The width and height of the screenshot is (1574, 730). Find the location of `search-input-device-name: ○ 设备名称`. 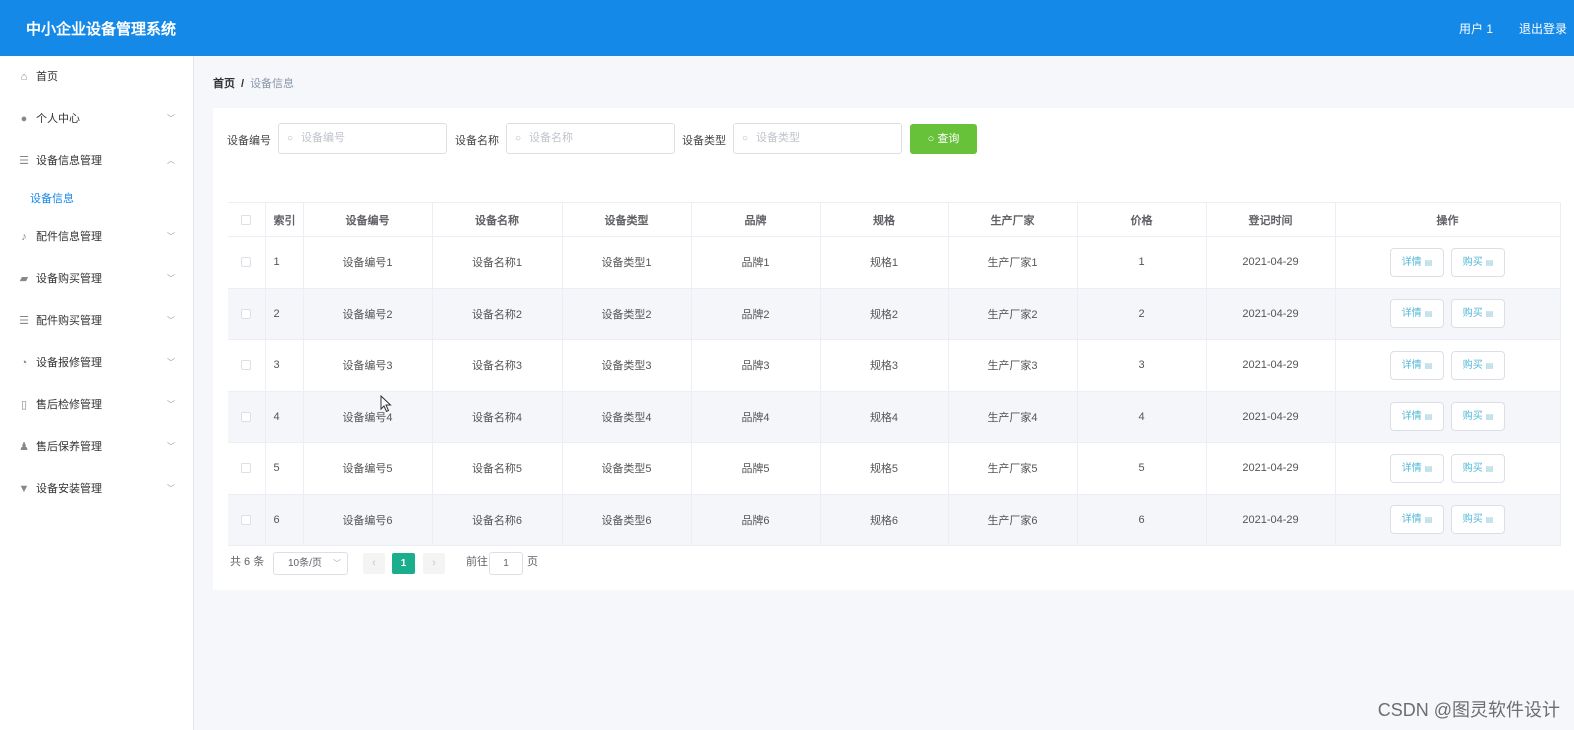

search-input-device-name: ○ 设备名称 is located at coordinates (590, 138).